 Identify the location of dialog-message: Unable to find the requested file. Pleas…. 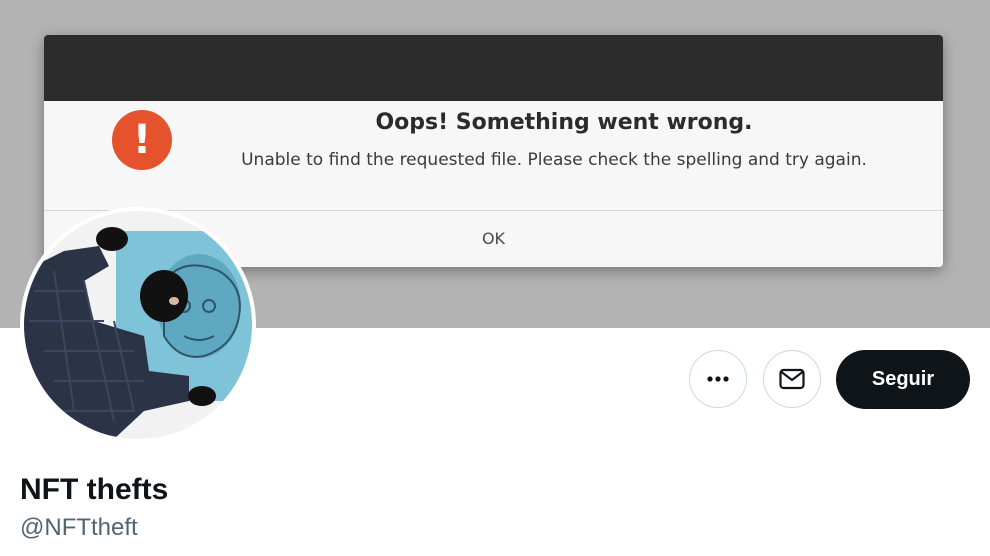
(554, 160).